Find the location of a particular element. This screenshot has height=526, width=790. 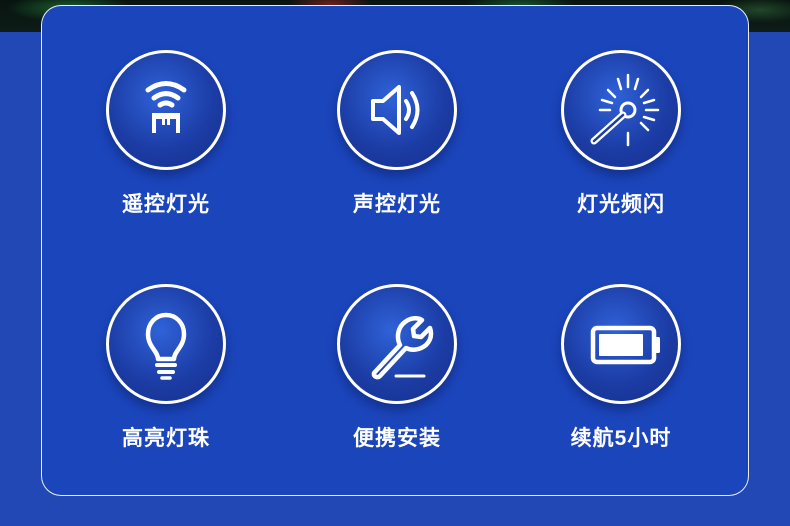

feature-label: 高亮灯珠 is located at coordinates (166, 438).